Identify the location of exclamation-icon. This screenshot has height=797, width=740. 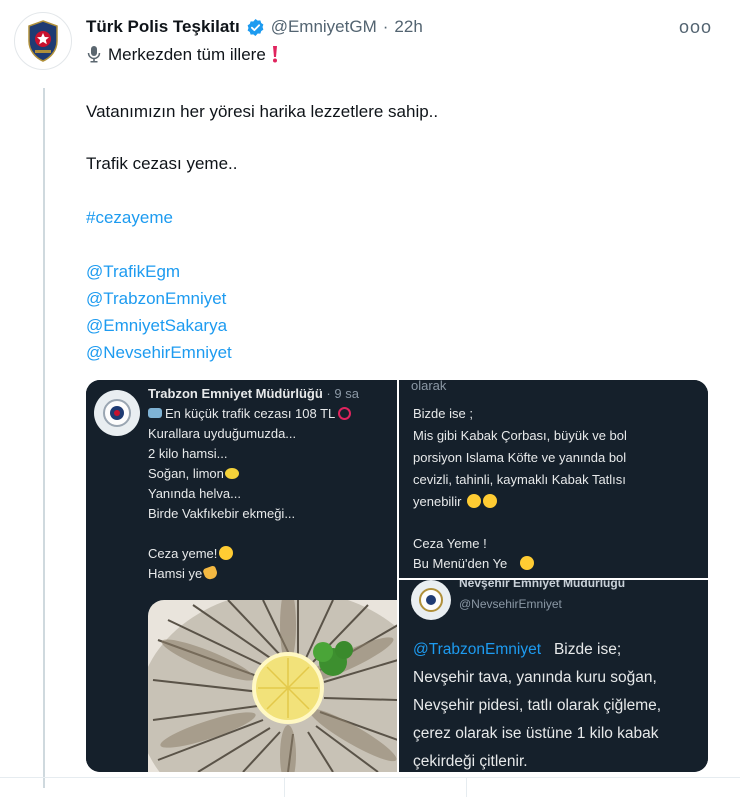
(274, 54).